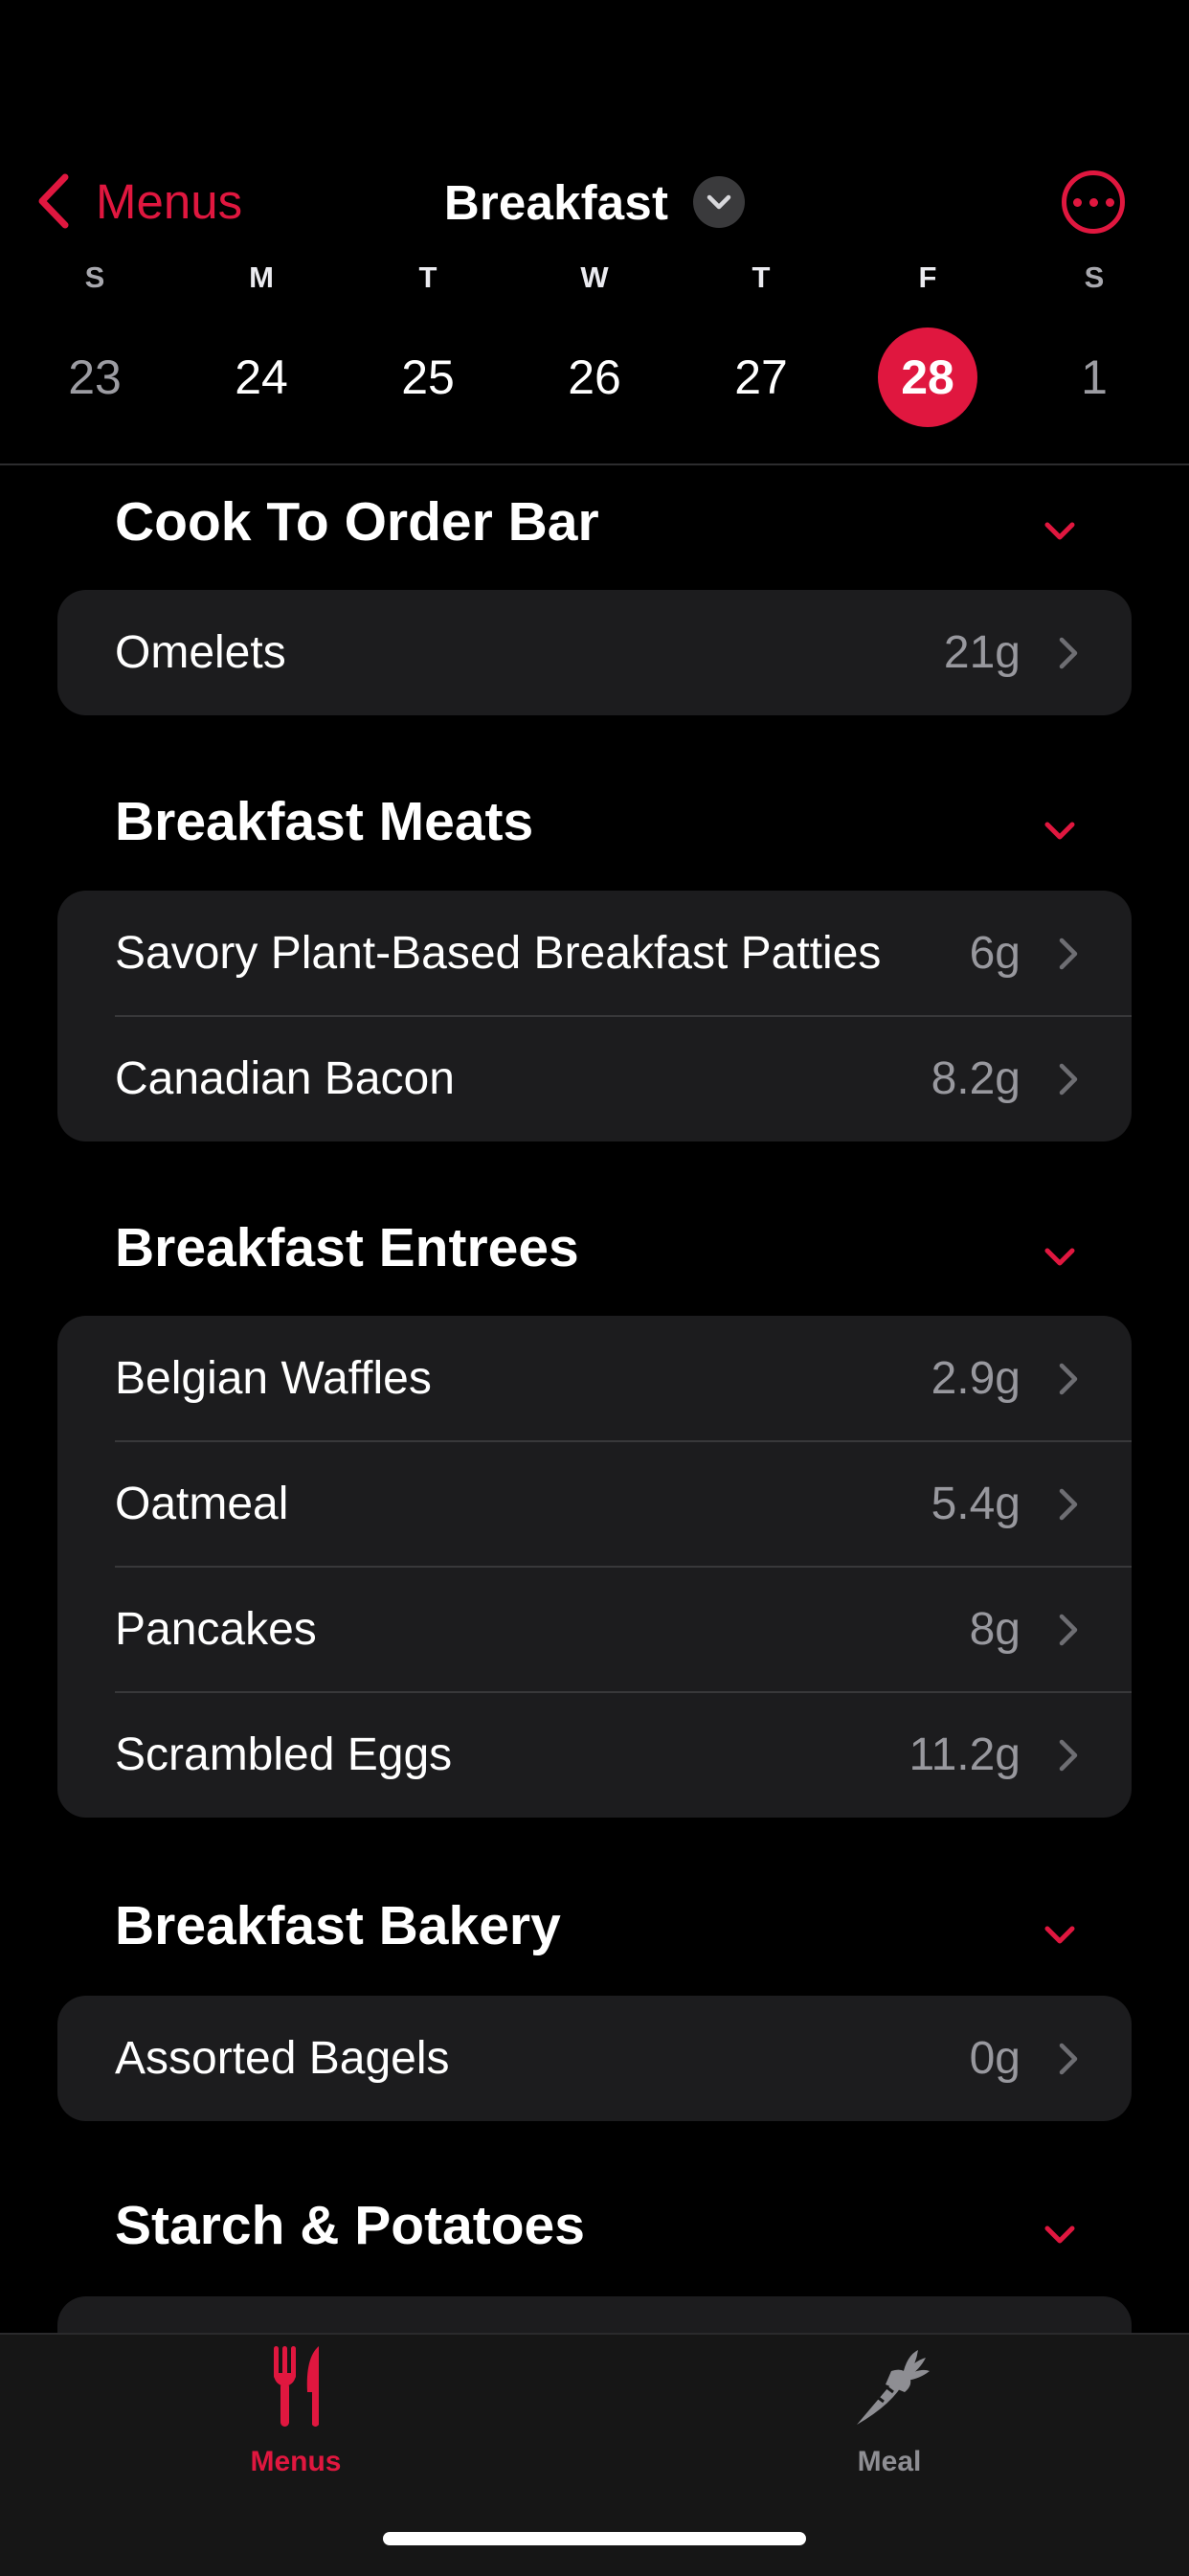 Image resolution: width=1189 pixels, height=2576 pixels. Describe the element at coordinates (282, 2058) in the screenshot. I see `menu-item-name: Assorted Bagels` at that location.